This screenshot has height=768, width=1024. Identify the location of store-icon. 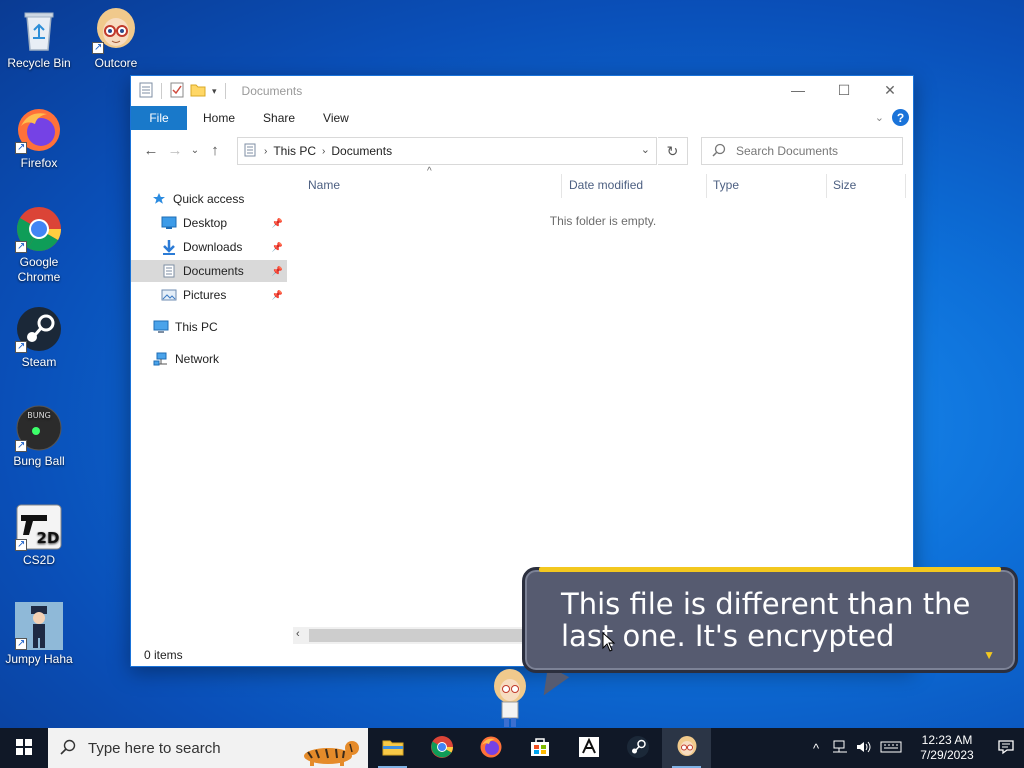
(540, 748).